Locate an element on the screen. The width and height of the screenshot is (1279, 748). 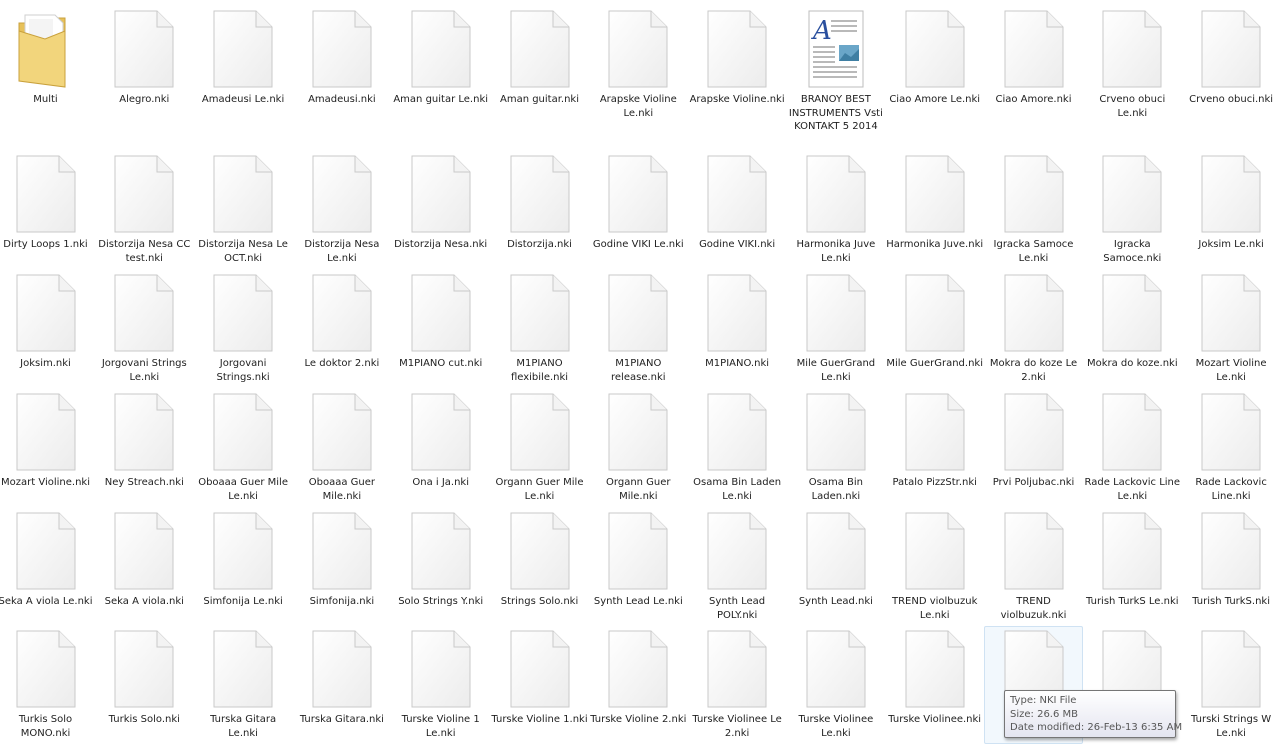
file-item: Turske Violine 1.nki is located at coordinates (539, 677).